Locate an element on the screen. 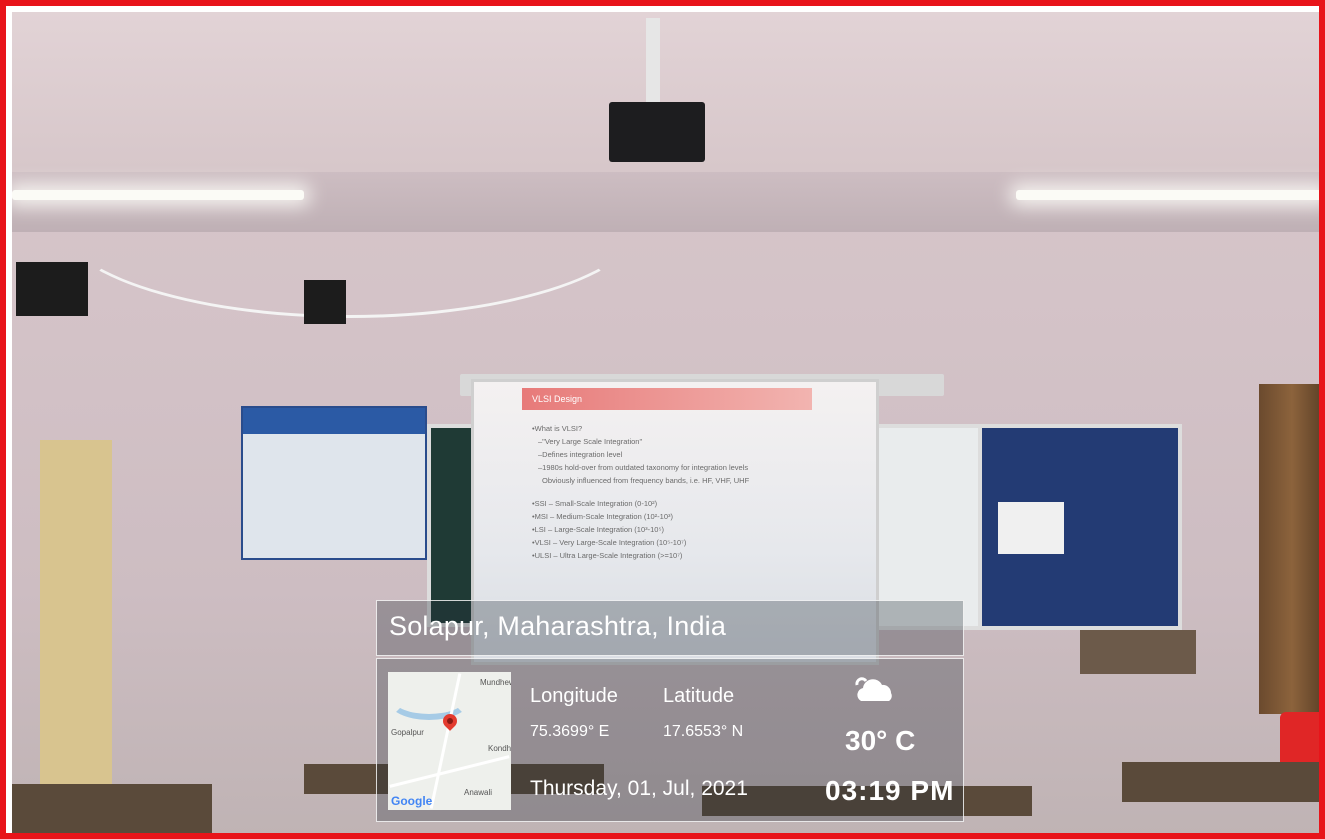 This screenshot has height=839, width=1325. slide-title: VLSI Design is located at coordinates (667, 399).